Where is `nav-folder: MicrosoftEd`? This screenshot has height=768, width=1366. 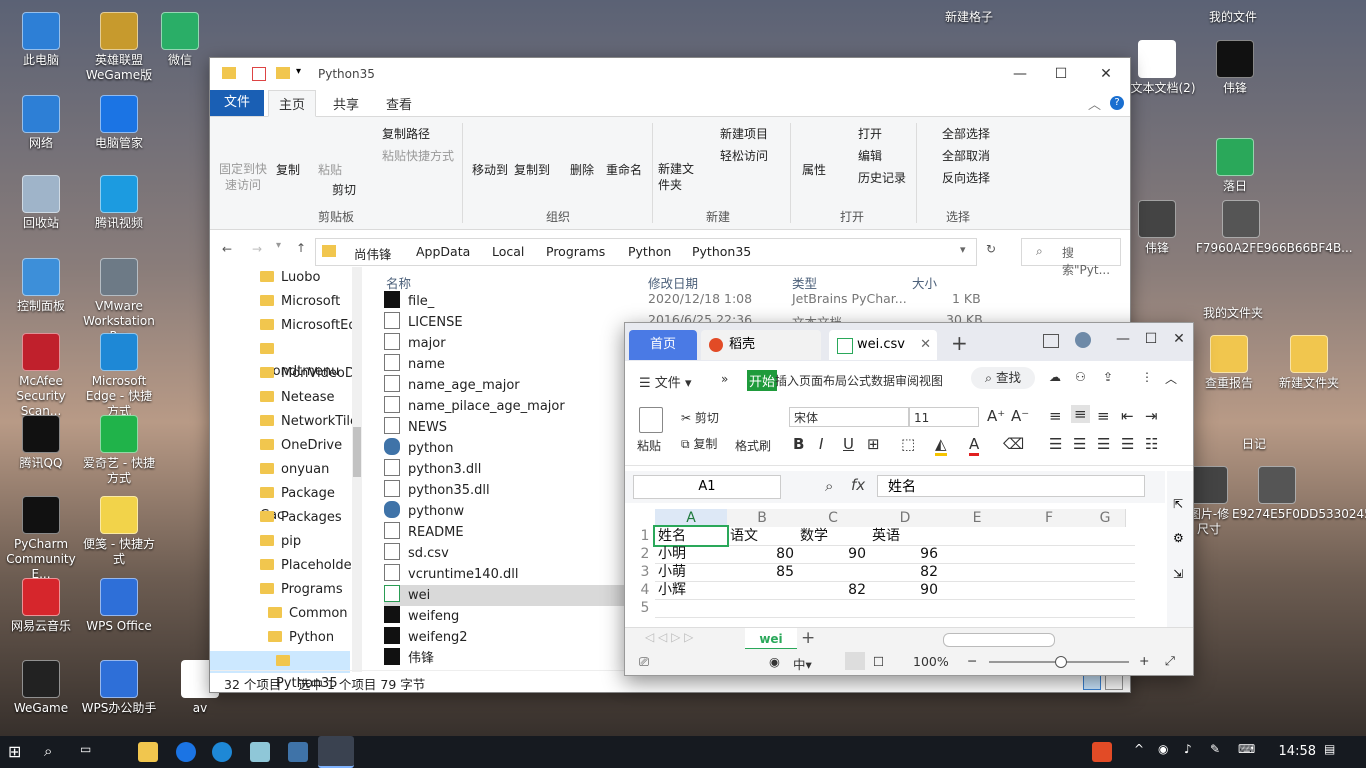 nav-folder: MicrosoftEd is located at coordinates (308, 326).